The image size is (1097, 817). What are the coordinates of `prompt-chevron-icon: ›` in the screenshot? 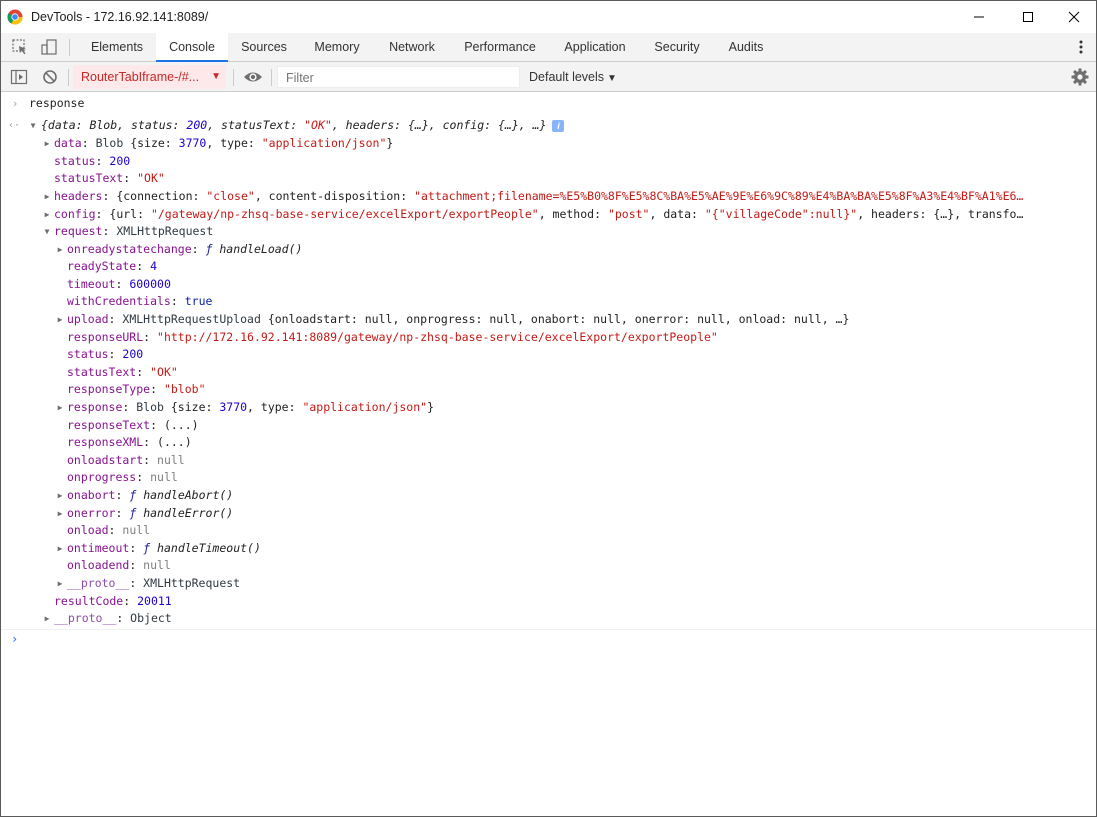 It's located at (15, 639).